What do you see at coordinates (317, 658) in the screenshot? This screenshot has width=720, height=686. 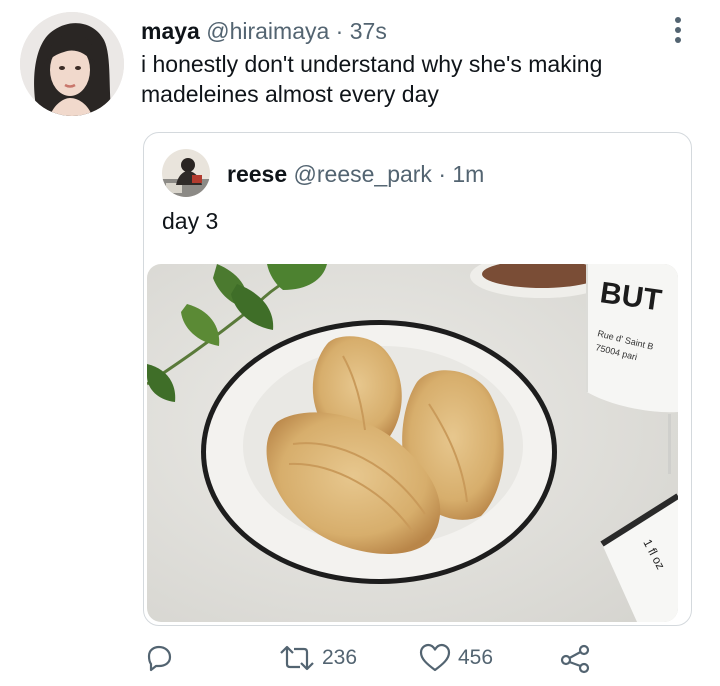 I see `retweet-button: 236` at bounding box center [317, 658].